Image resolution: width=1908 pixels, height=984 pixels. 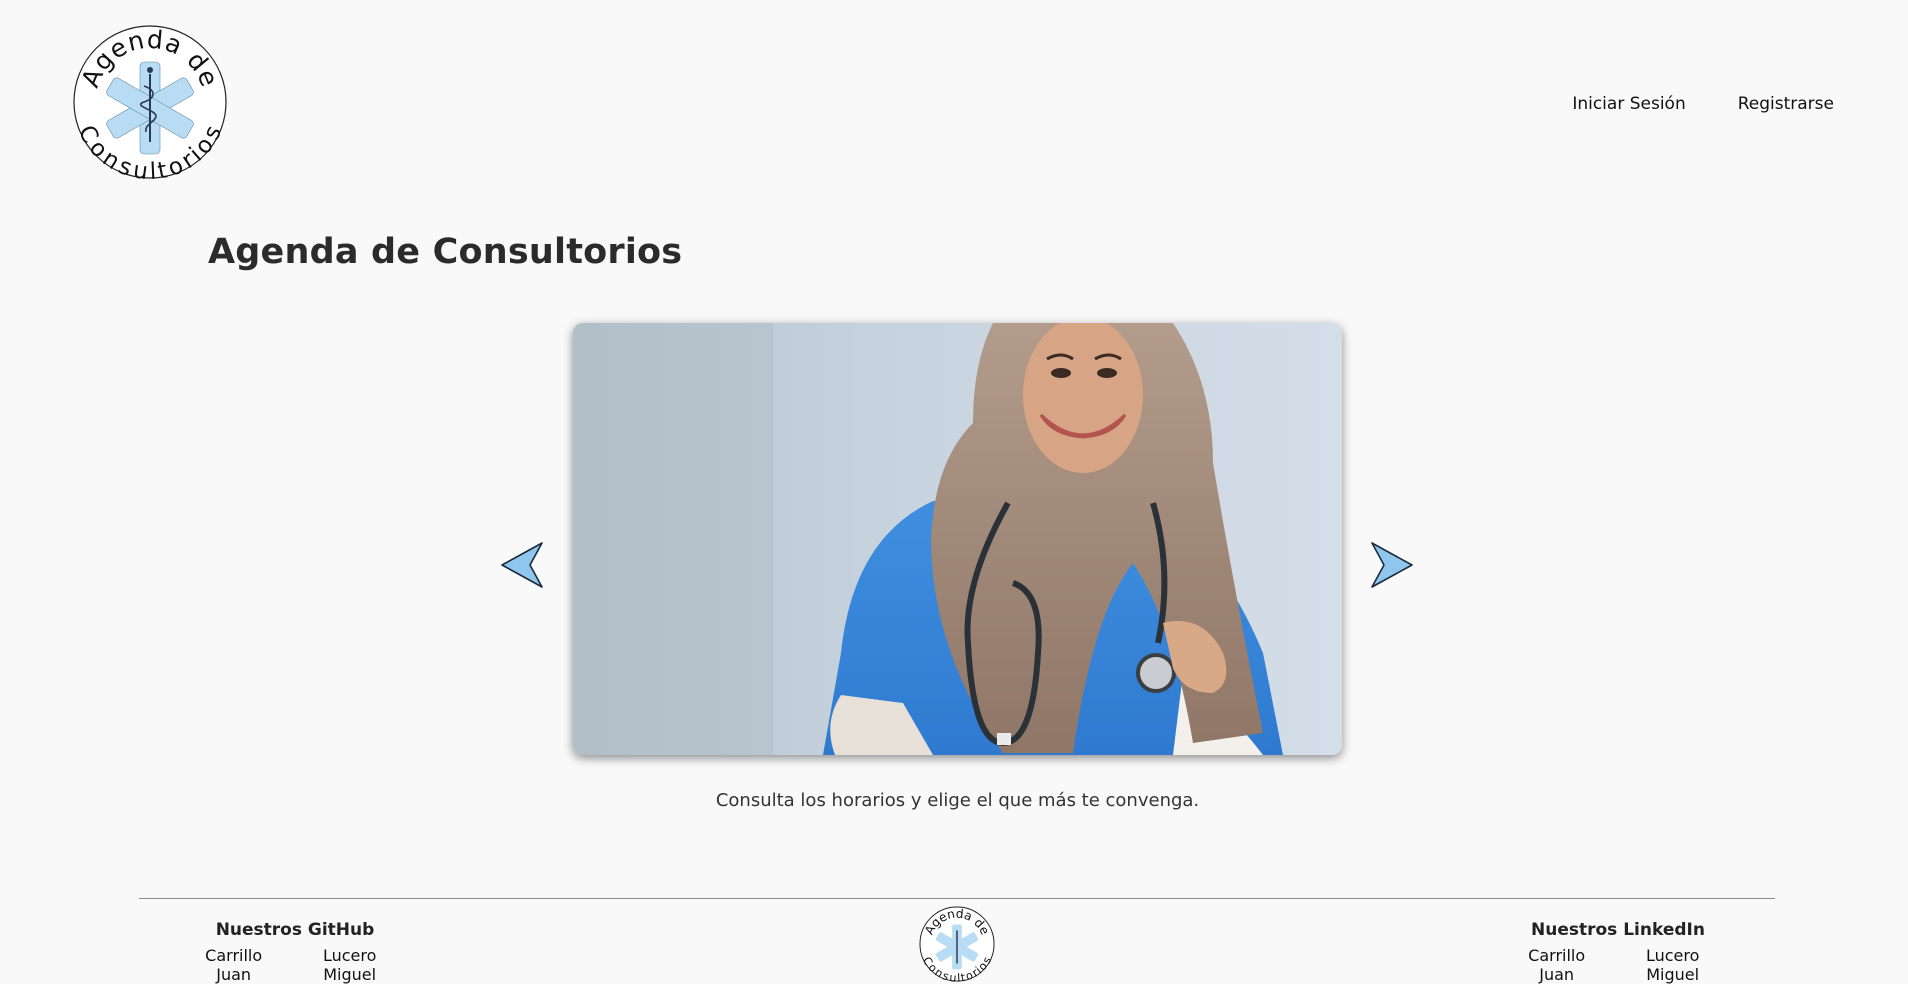 I want to click on top-nav: Iniciar Sesión Registrarse, so click(x=1703, y=104).